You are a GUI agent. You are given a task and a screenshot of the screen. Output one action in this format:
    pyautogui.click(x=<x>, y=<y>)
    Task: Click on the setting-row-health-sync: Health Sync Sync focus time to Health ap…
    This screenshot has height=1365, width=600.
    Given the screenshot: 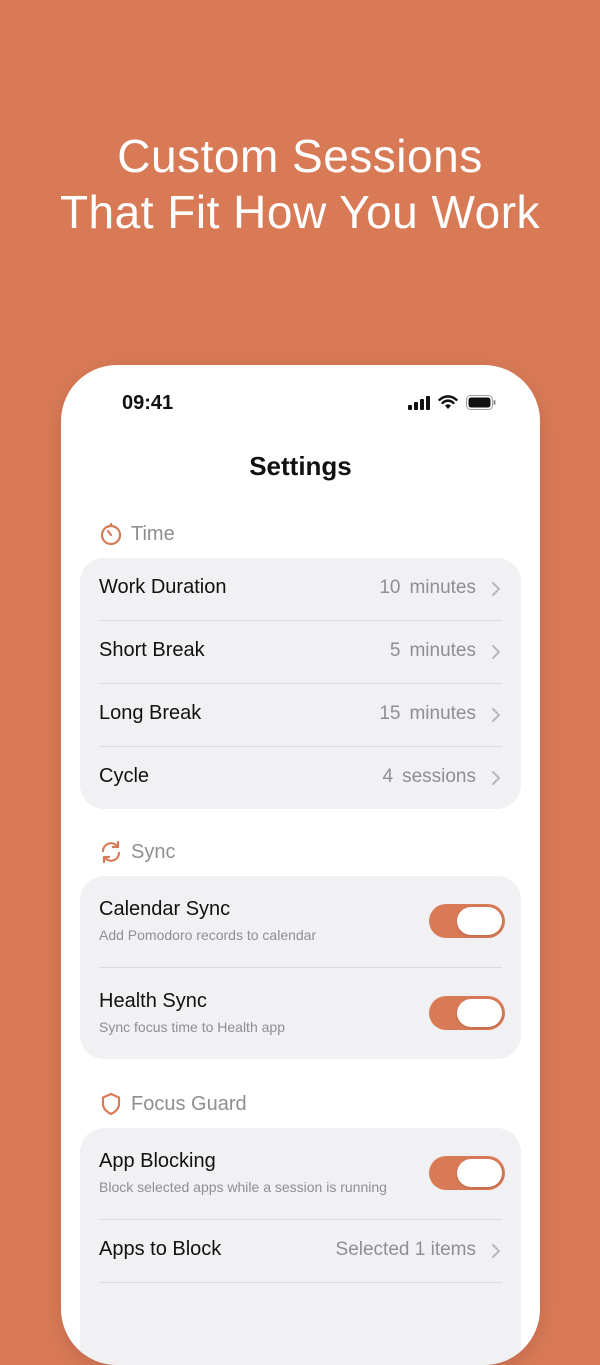 What is the action you would take?
    pyautogui.click(x=302, y=1013)
    